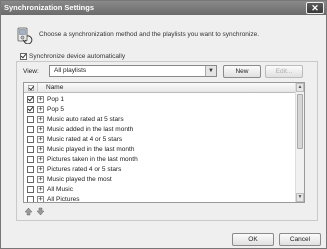 The width and height of the screenshot is (327, 249). What do you see at coordinates (55, 109) in the screenshot?
I see `playlist-label: Pop 5` at bounding box center [55, 109].